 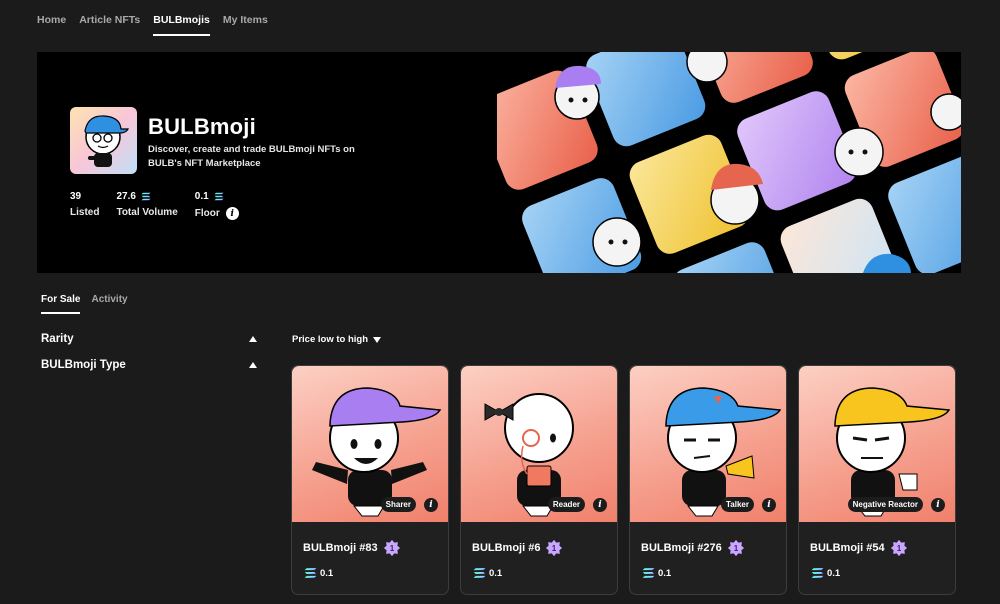 I want to click on floor-value: 0.1, so click(x=201, y=196).